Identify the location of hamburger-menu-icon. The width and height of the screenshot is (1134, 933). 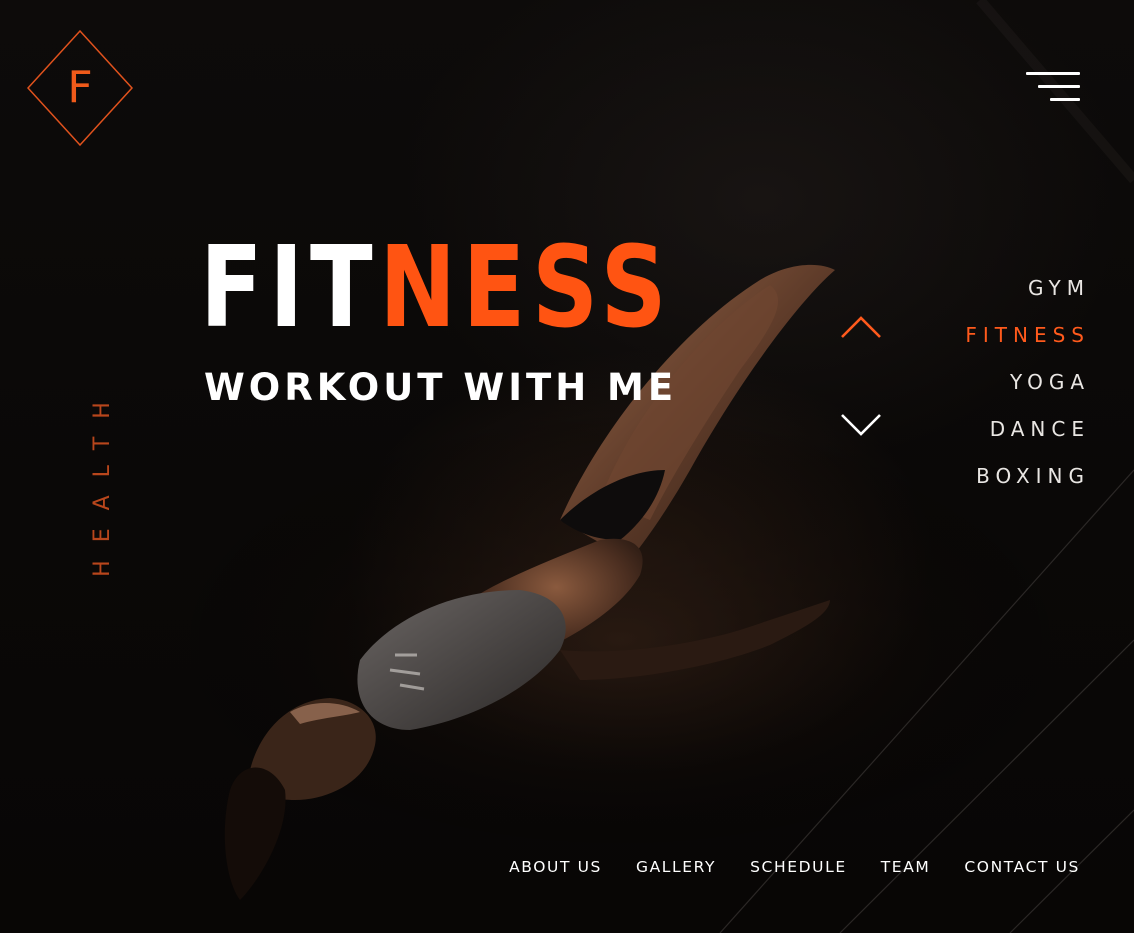
(1053, 88).